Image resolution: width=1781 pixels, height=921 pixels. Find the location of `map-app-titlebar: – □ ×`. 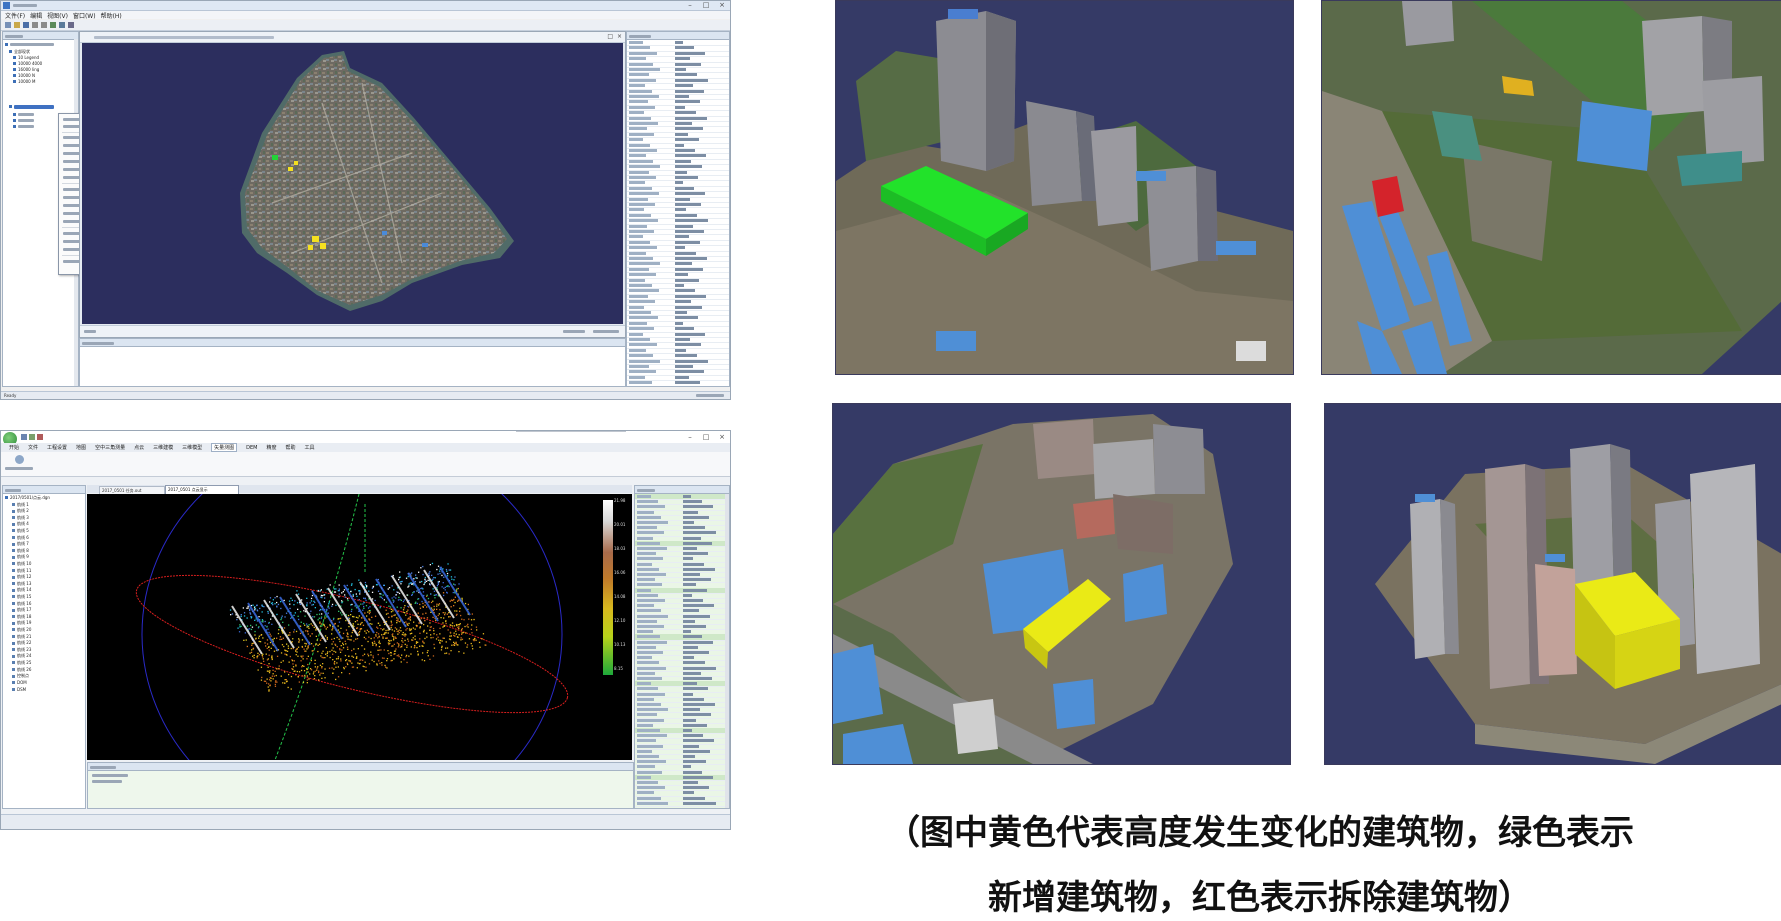

map-app-titlebar: – □ × is located at coordinates (365, 6).